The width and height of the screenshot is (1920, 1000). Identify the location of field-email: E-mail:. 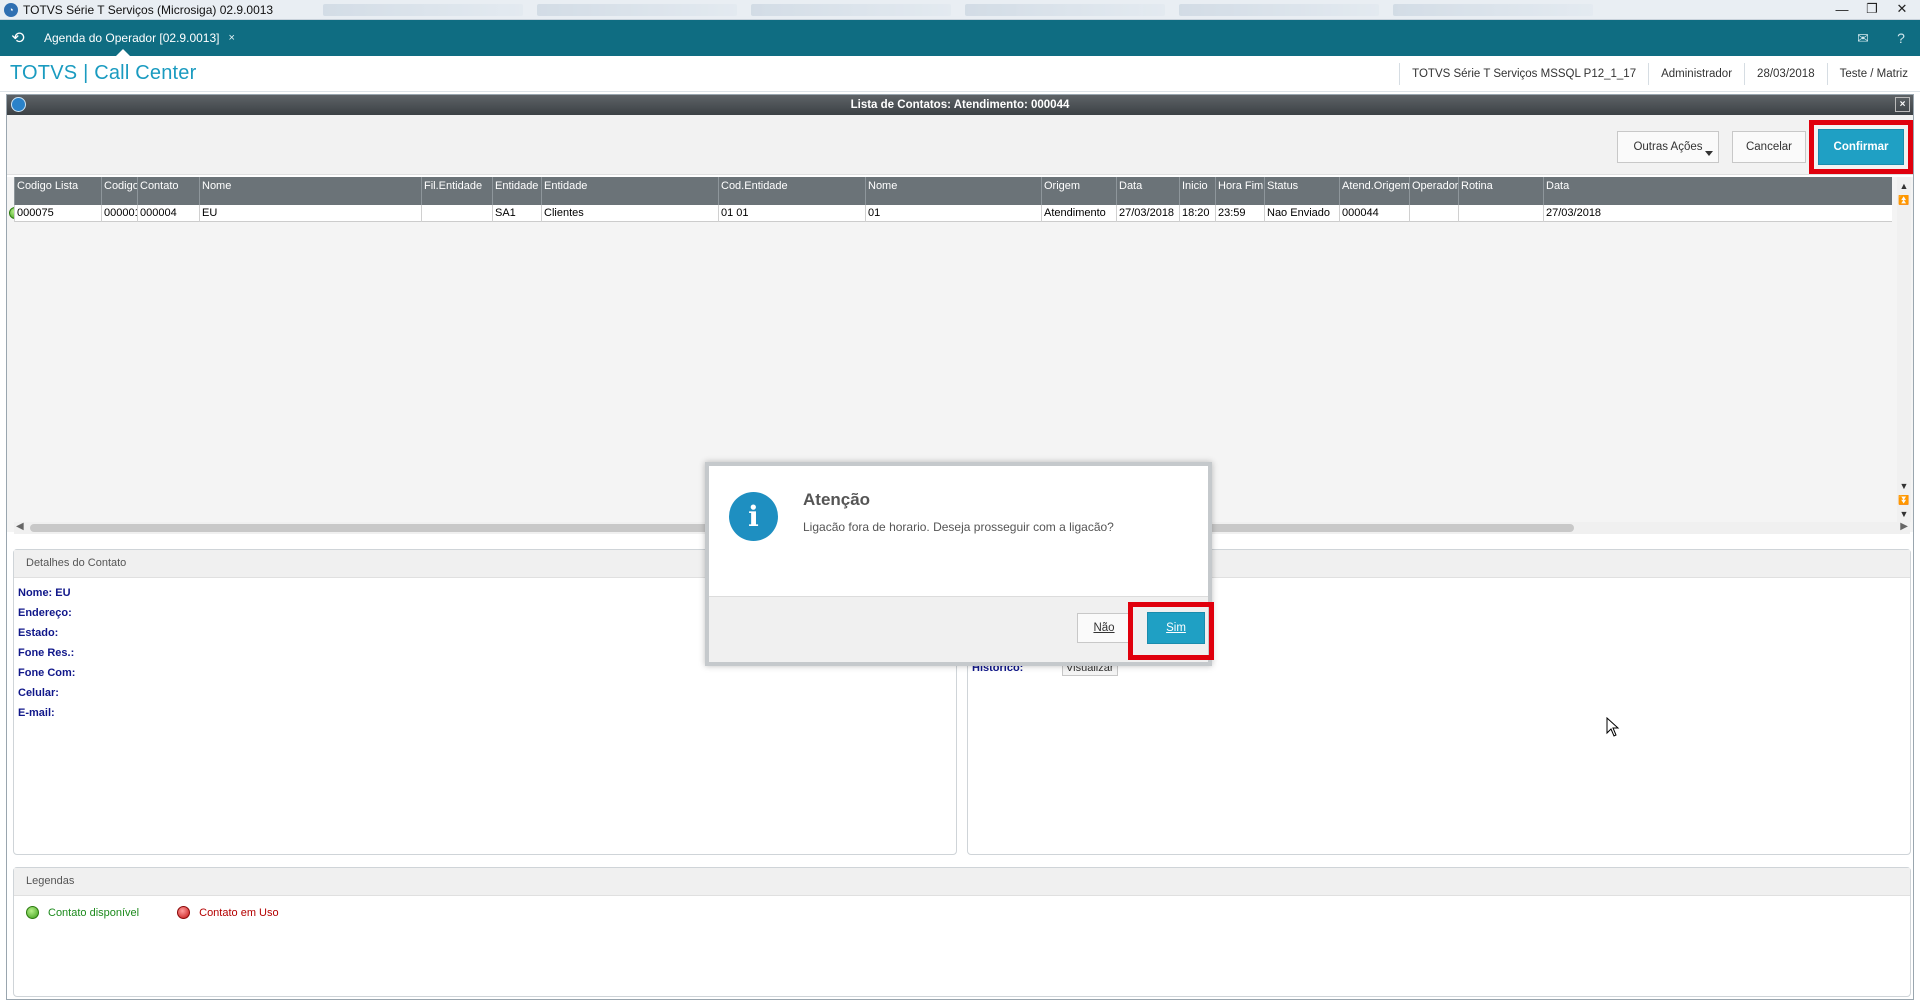
(36, 713).